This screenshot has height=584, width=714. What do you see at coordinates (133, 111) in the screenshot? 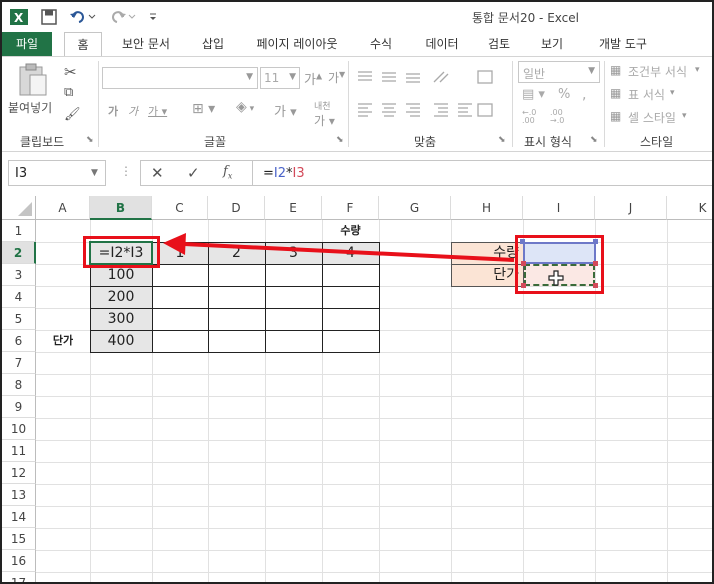
I see `italic-icon: 가` at bounding box center [133, 111].